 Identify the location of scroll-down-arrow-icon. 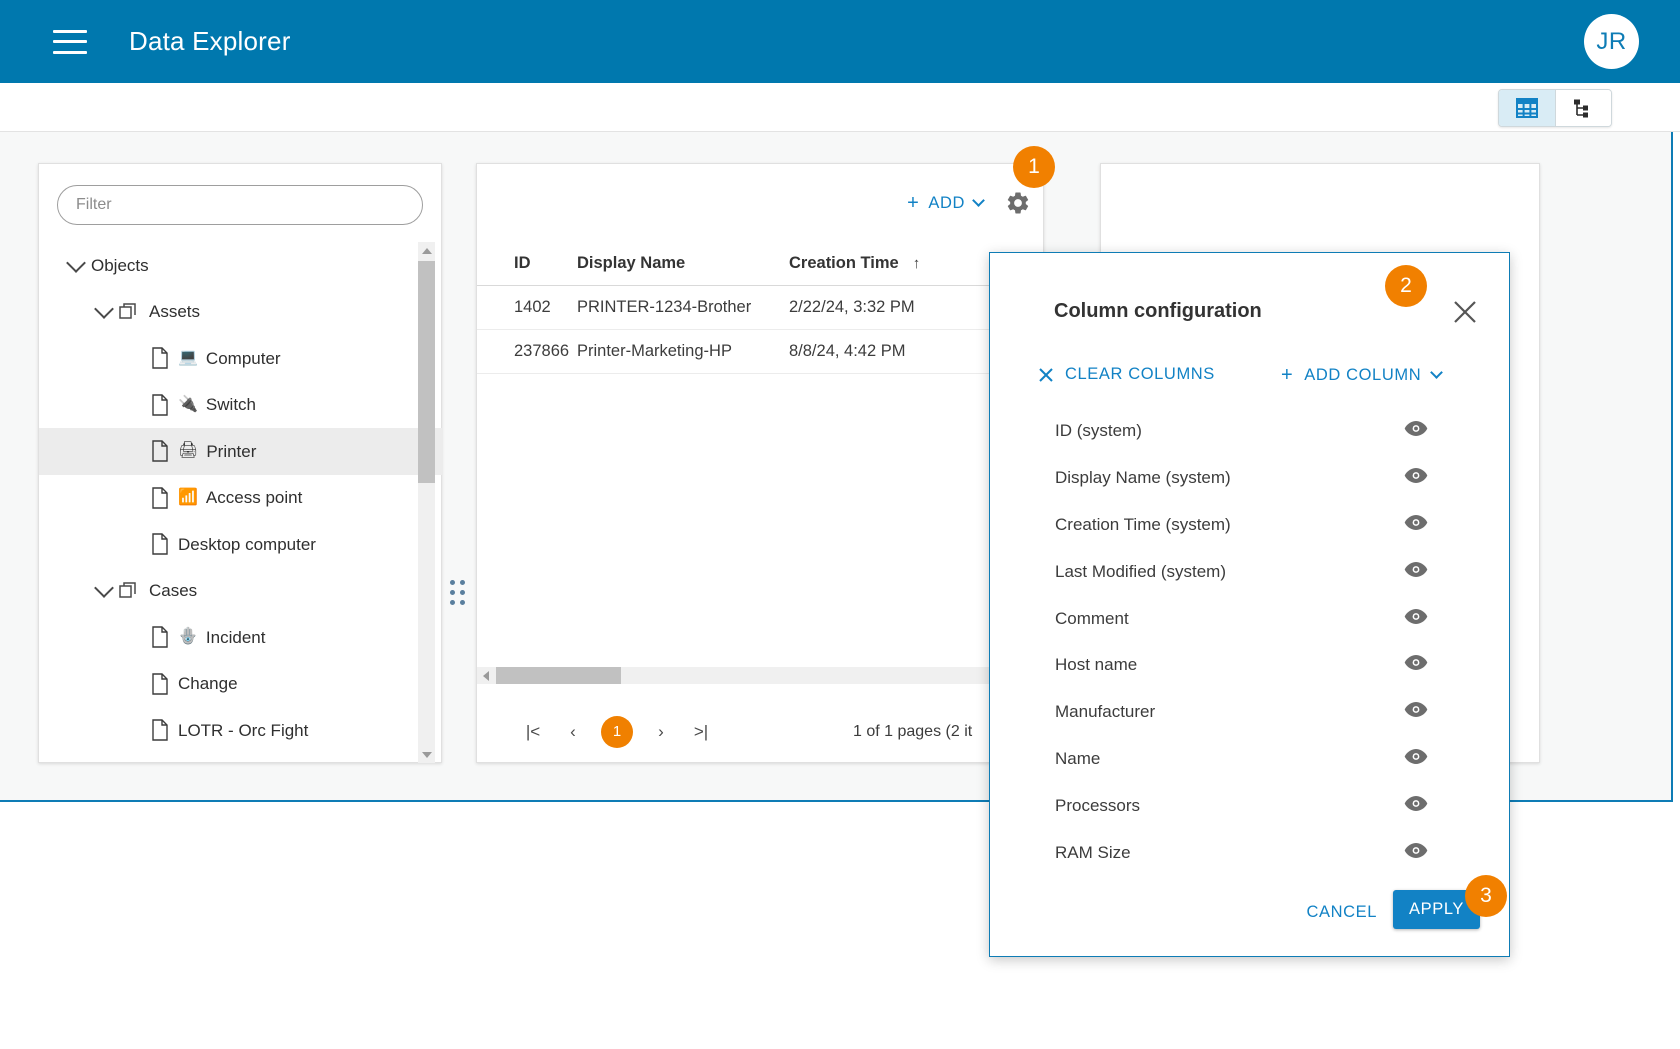
(426, 754).